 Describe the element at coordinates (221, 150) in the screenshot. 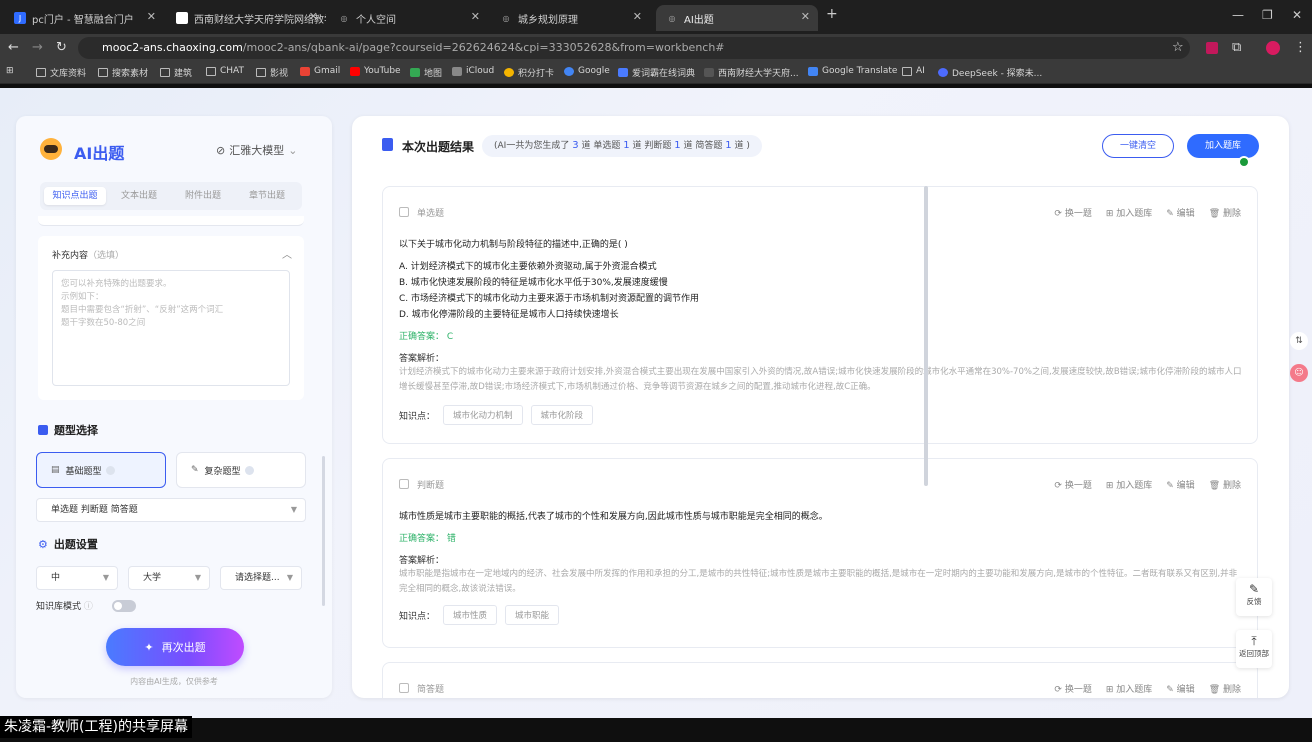

I see `model-icon: ⊘` at that location.